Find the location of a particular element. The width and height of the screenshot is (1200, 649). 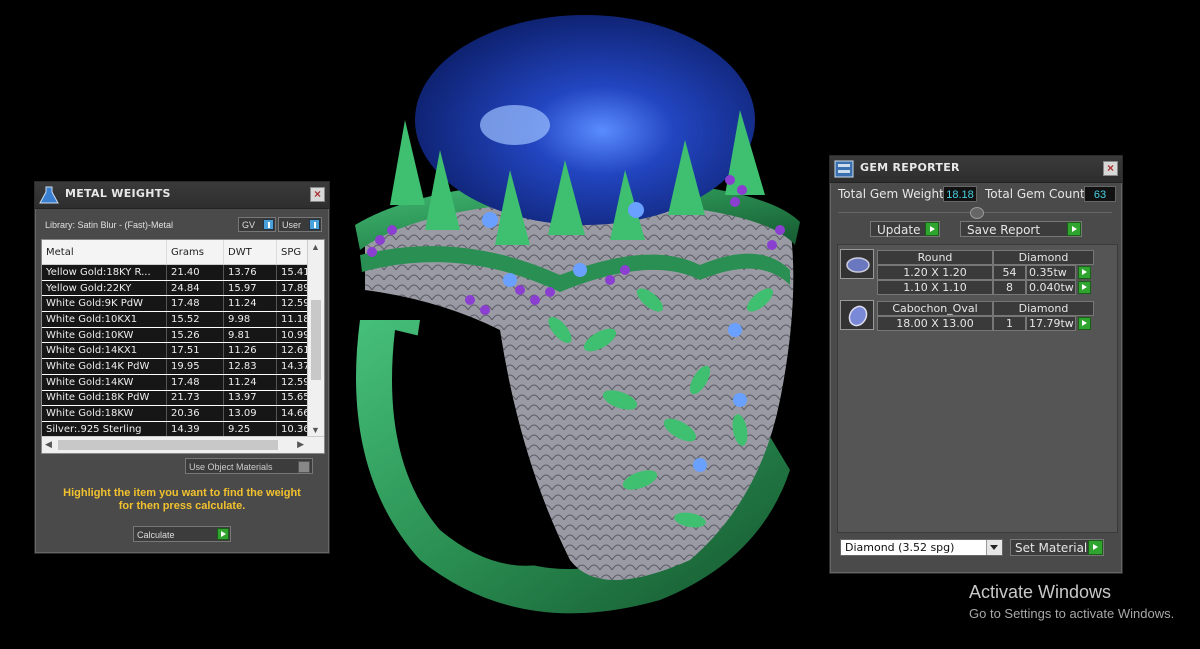

table-row: White Gold:18K PdW 21.73 13.97 15.65 is located at coordinates (180, 398).